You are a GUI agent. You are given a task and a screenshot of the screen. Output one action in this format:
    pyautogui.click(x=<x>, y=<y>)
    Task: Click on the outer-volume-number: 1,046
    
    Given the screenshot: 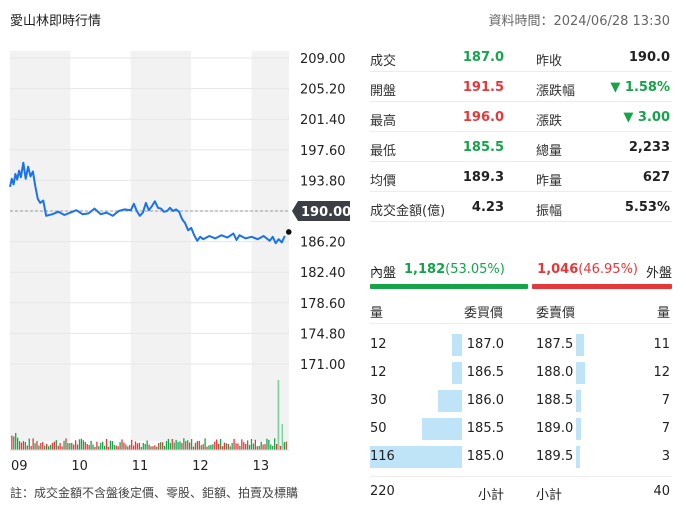 What is the action you would take?
    pyautogui.click(x=558, y=269)
    